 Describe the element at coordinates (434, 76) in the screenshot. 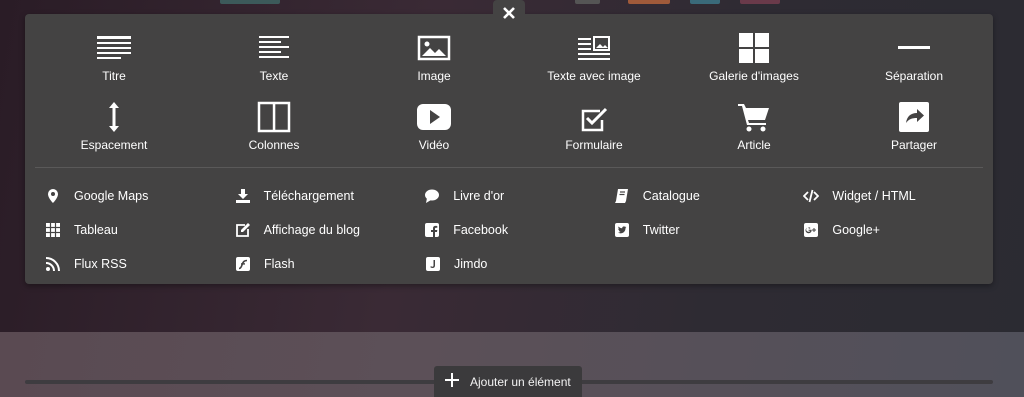

I see `big-item-label: Image` at that location.